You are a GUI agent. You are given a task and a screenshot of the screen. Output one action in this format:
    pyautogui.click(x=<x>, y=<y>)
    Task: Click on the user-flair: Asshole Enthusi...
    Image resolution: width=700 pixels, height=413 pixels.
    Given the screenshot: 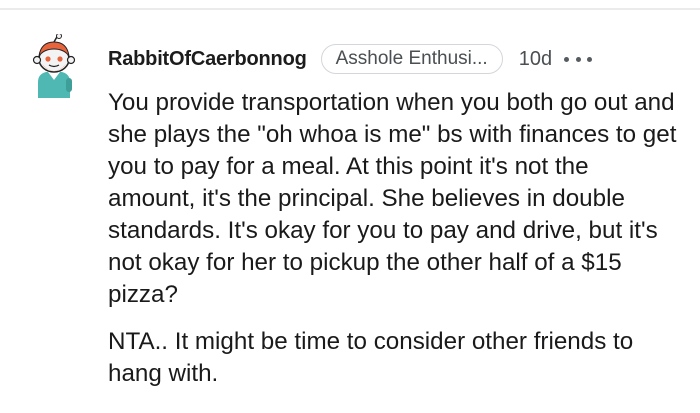 What is the action you would take?
    pyautogui.click(x=411, y=59)
    